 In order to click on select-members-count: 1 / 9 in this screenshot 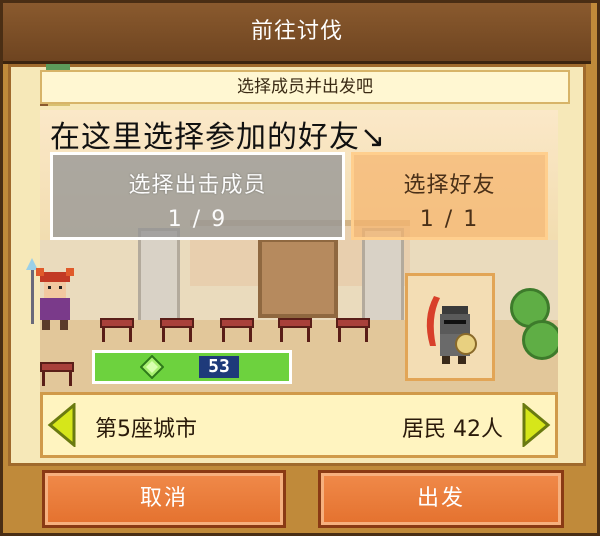, I will do `click(197, 219)`.